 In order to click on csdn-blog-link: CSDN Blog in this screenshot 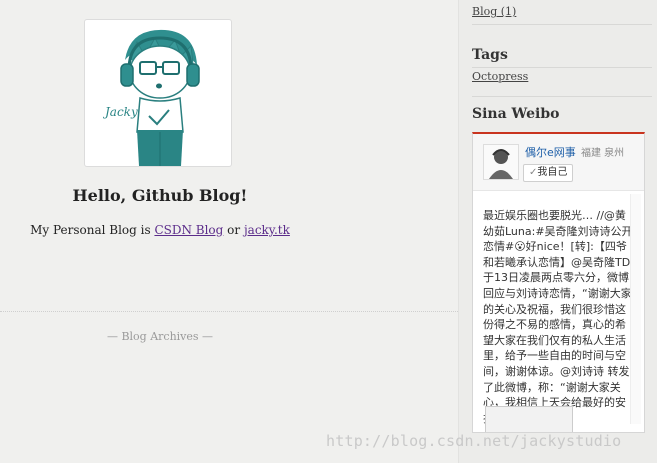, I will do `click(188, 230)`.